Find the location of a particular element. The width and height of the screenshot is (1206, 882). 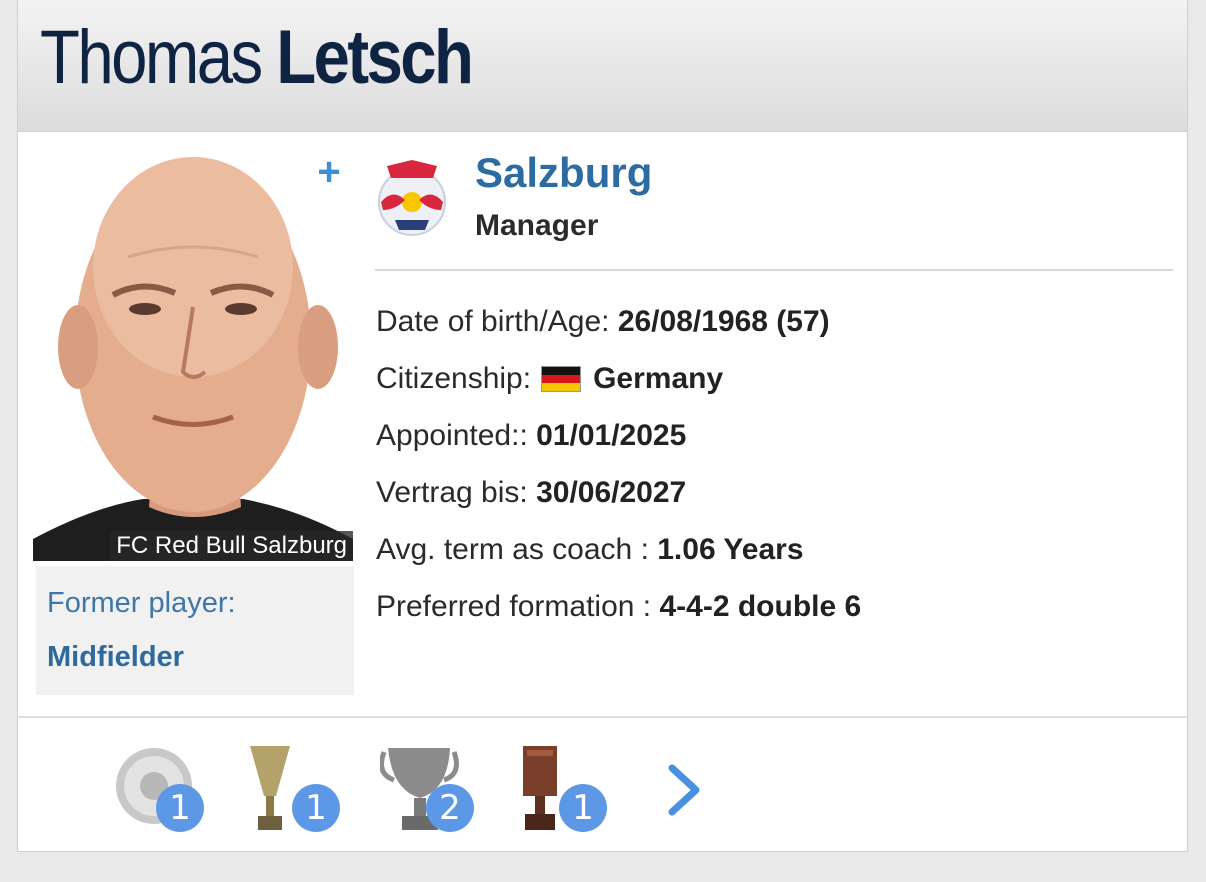

germany-flag-icon is located at coordinates (561, 379).